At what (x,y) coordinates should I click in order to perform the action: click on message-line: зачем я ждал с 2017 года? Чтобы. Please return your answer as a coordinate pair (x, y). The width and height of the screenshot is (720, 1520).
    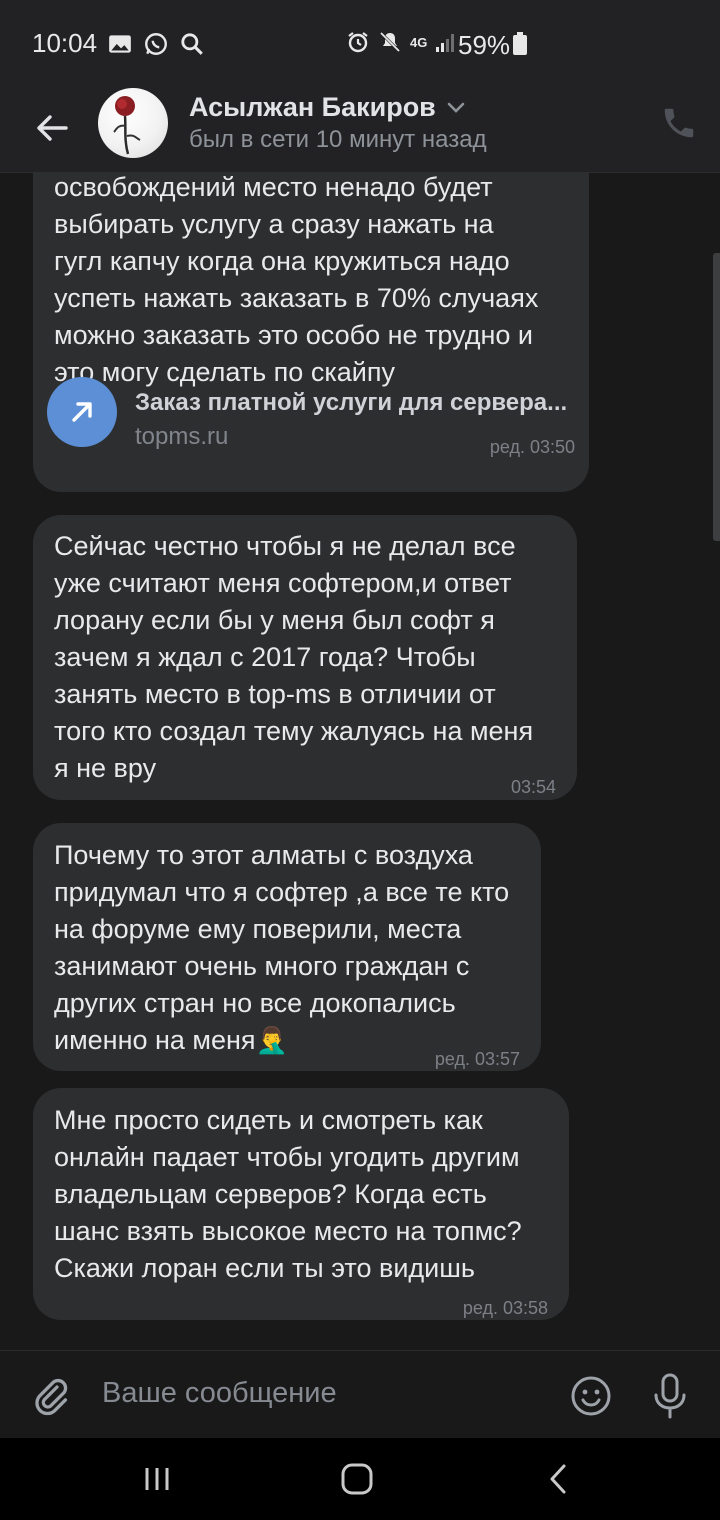
    Looking at the image, I should click on (265, 657).